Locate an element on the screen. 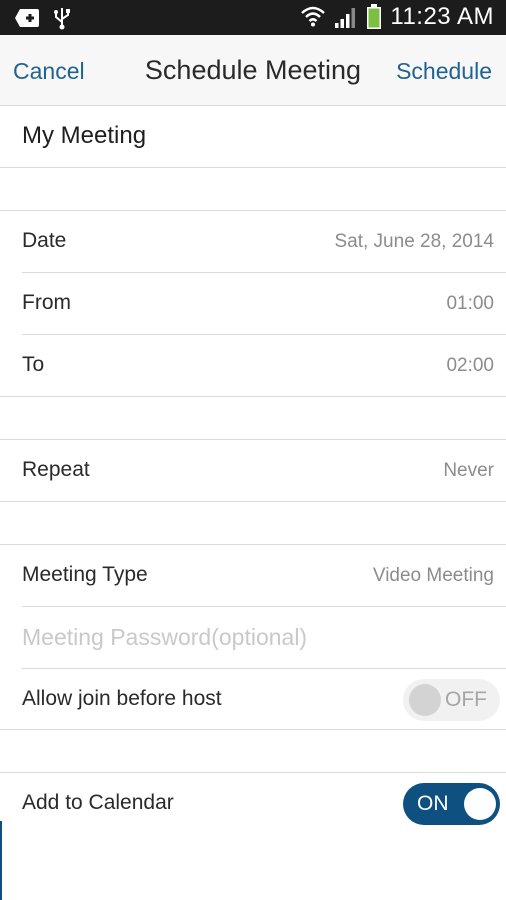  meeting-title-field: My Meeting is located at coordinates (253, 137).